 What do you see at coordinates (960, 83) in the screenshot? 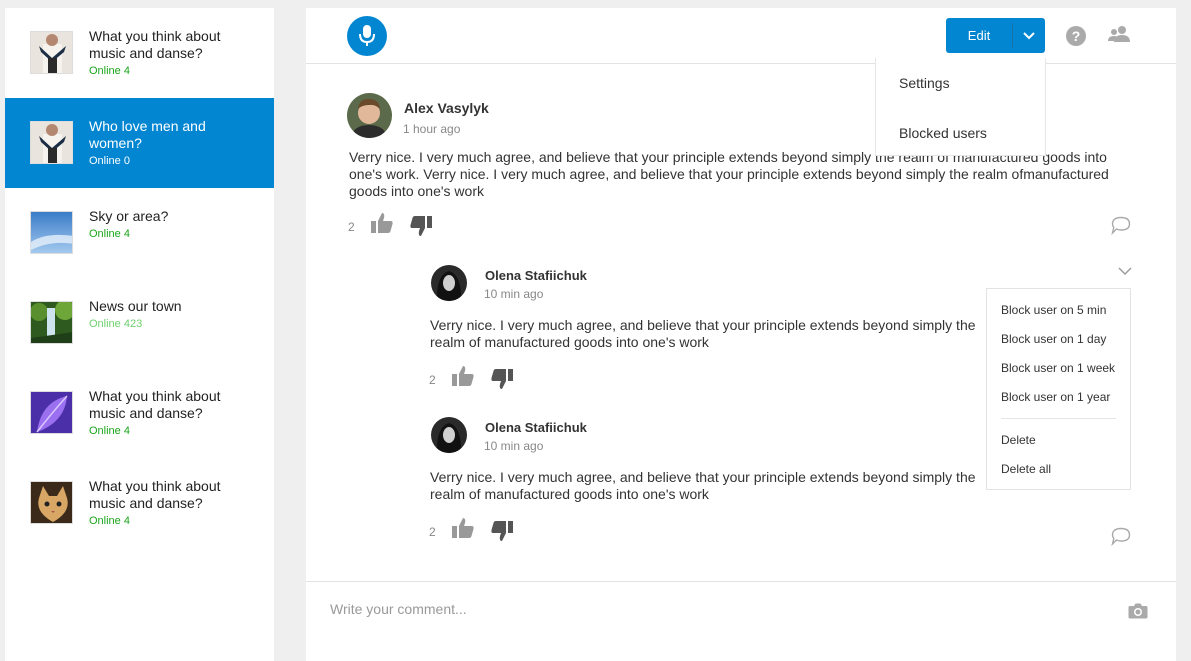
I see `menu-item-settings: Settings` at bounding box center [960, 83].